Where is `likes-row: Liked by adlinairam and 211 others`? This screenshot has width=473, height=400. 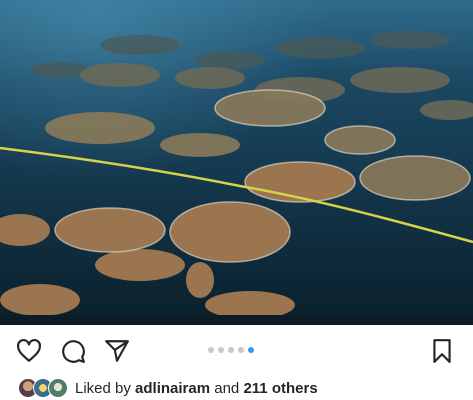
likes-row: Liked by adlinairam and 211 others is located at coordinates (168, 388).